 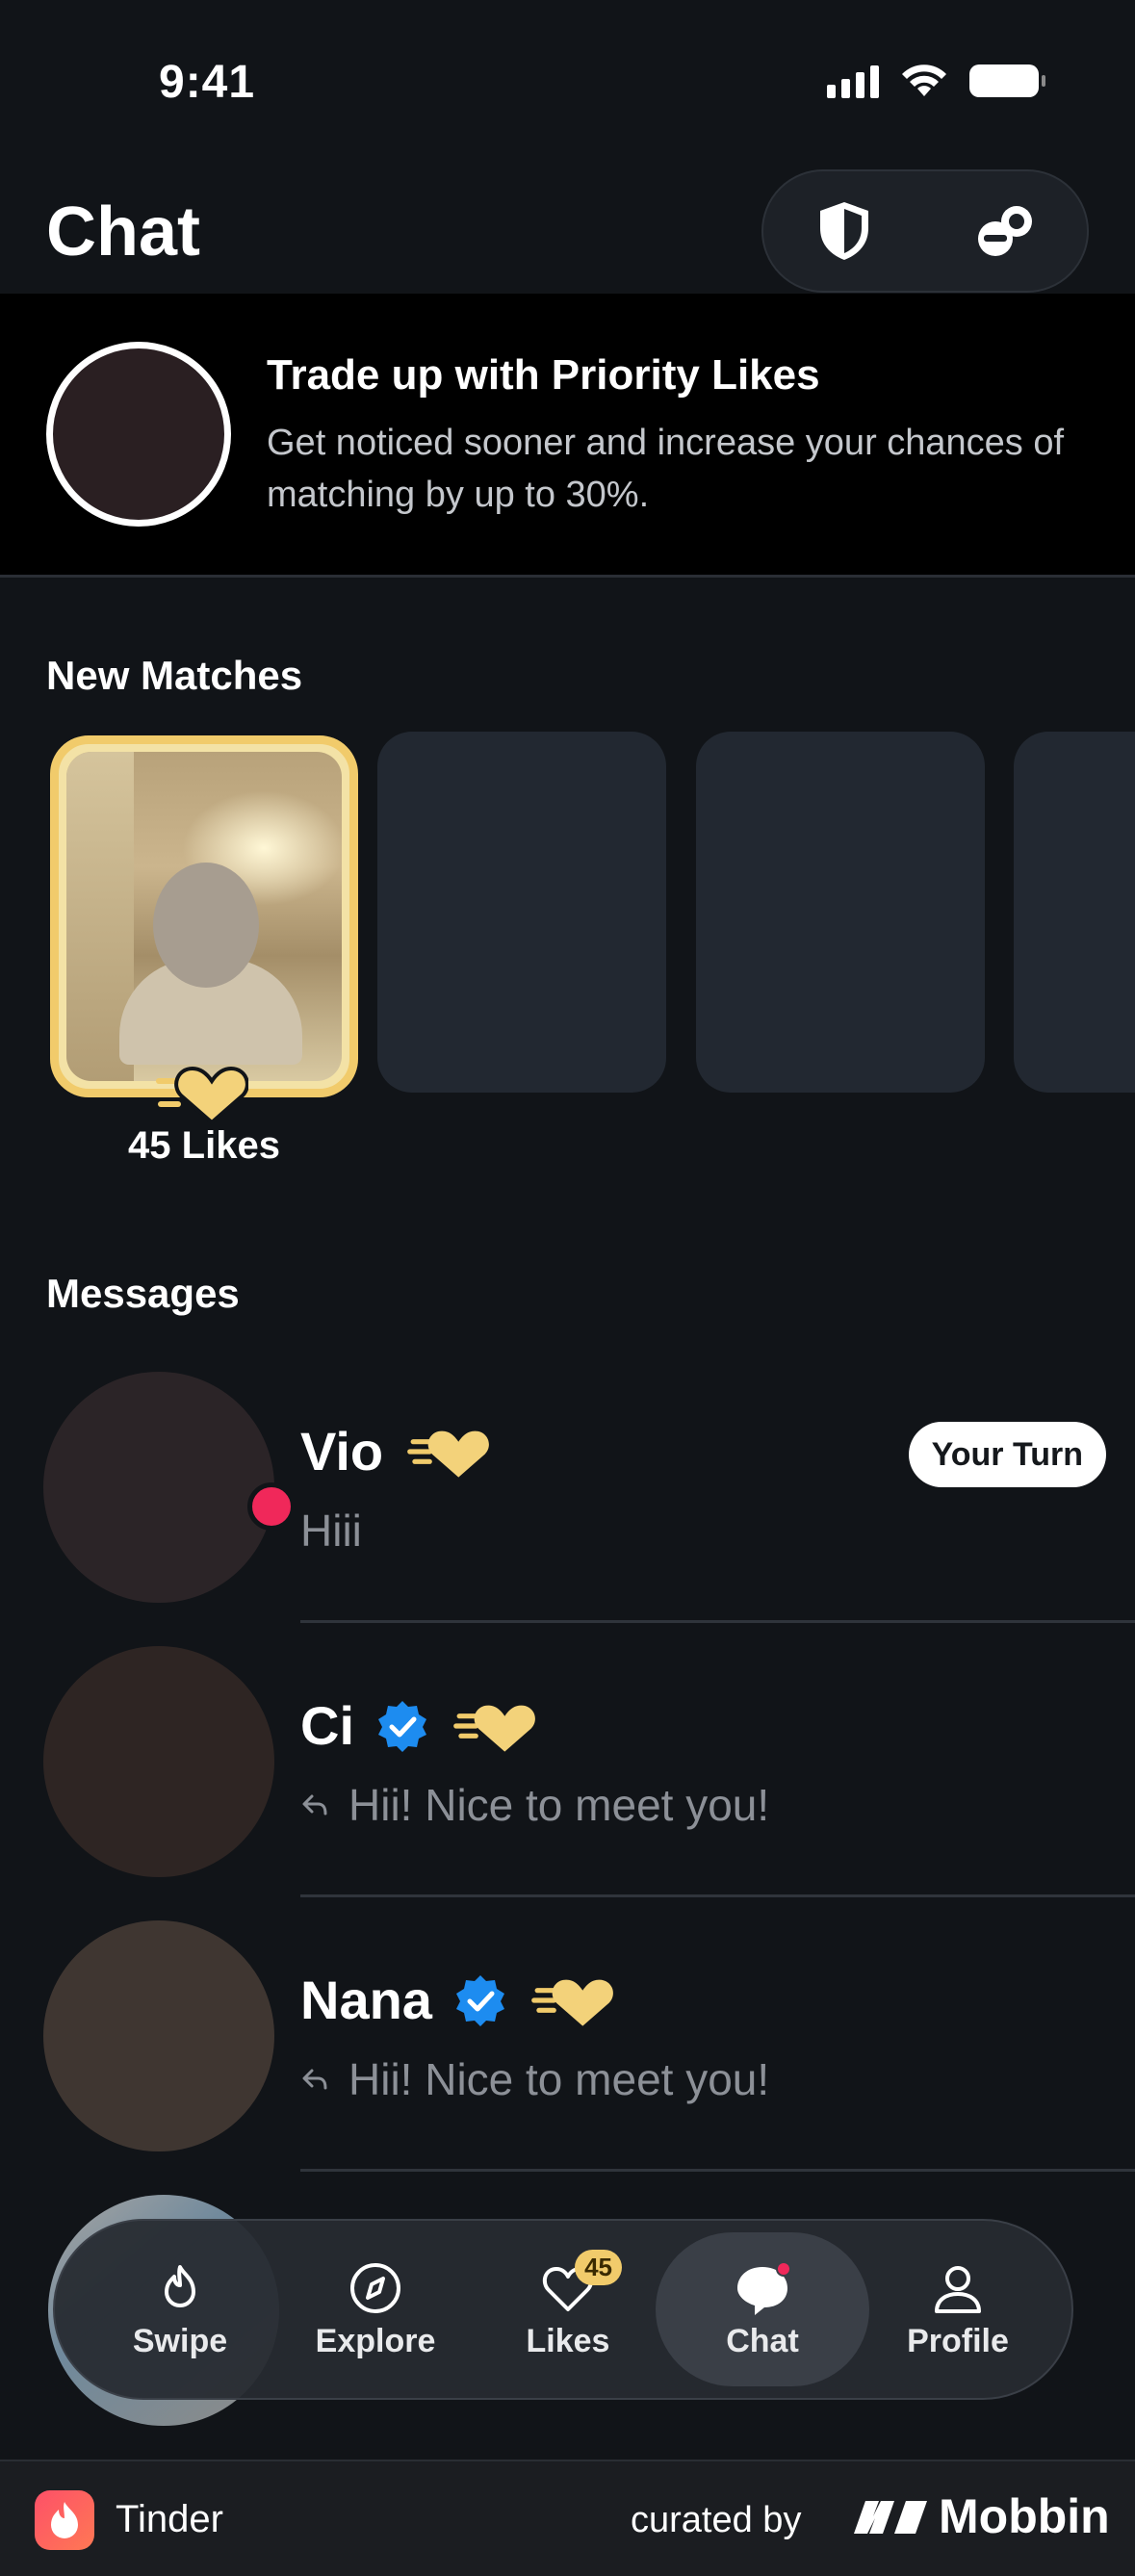 What do you see at coordinates (123, 231) in the screenshot?
I see `page-title: Chat` at bounding box center [123, 231].